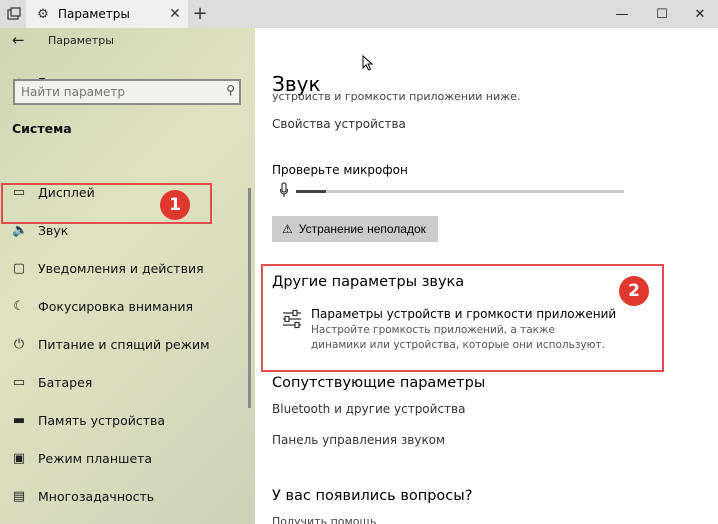 This screenshot has width=718, height=524. Describe the element at coordinates (95, 458) in the screenshot. I see `sidebar-item-label: Режим планшета` at that location.